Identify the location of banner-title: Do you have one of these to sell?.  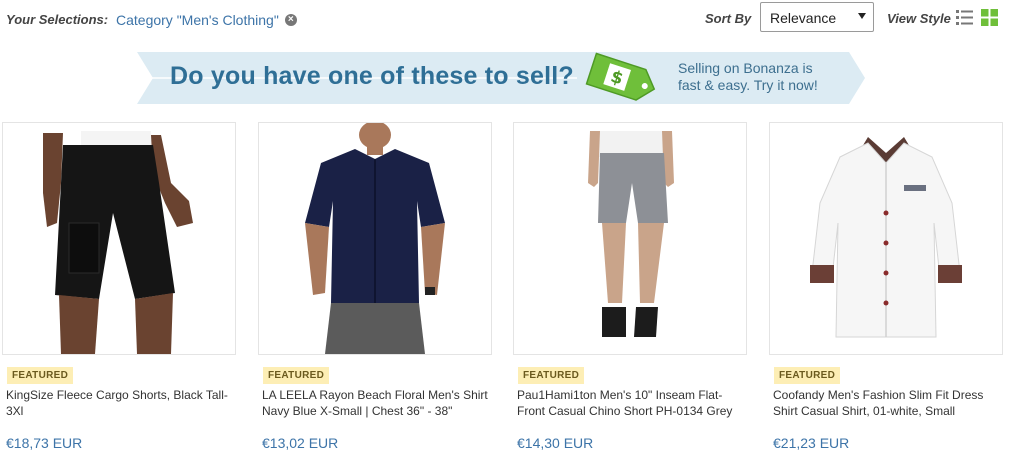
(372, 76).